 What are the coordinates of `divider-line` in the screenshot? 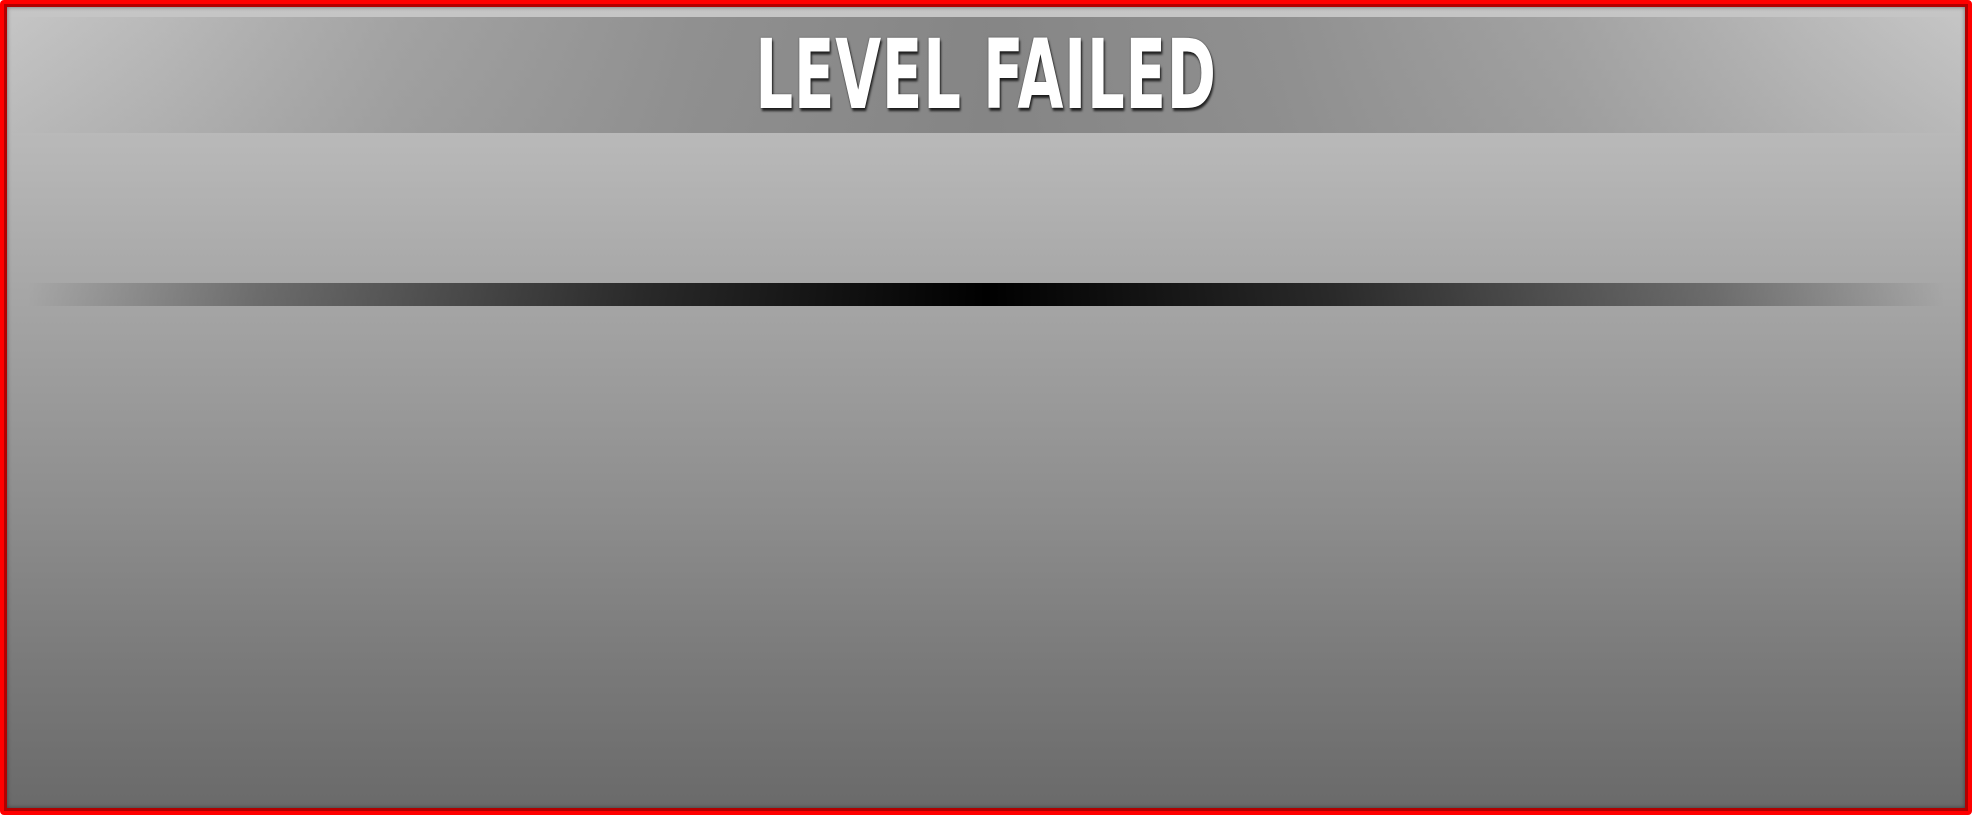 It's located at (986, 294).